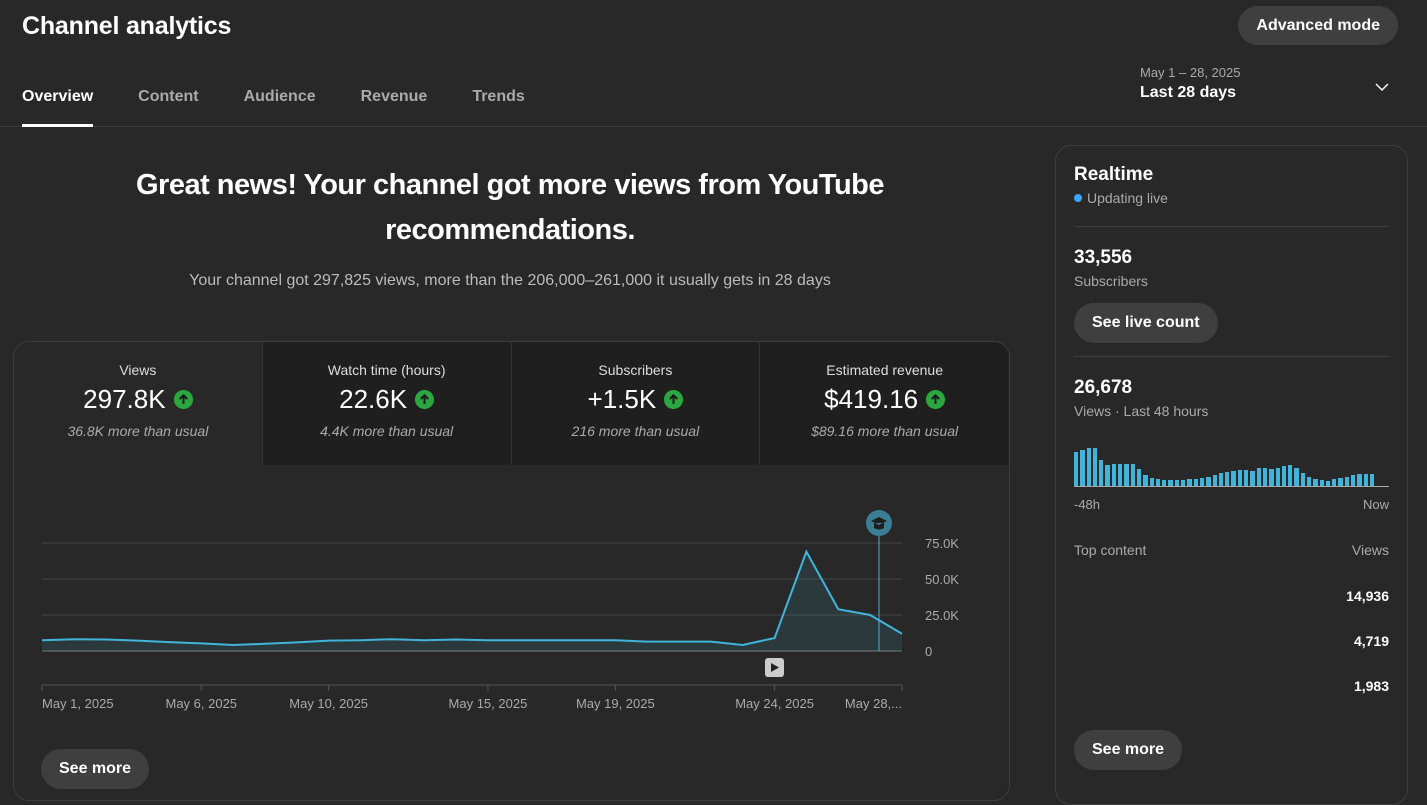 The height and width of the screenshot is (805, 1427). Describe the element at coordinates (1318, 25) in the screenshot. I see `advanced-mode-button: Advanced mode` at that location.